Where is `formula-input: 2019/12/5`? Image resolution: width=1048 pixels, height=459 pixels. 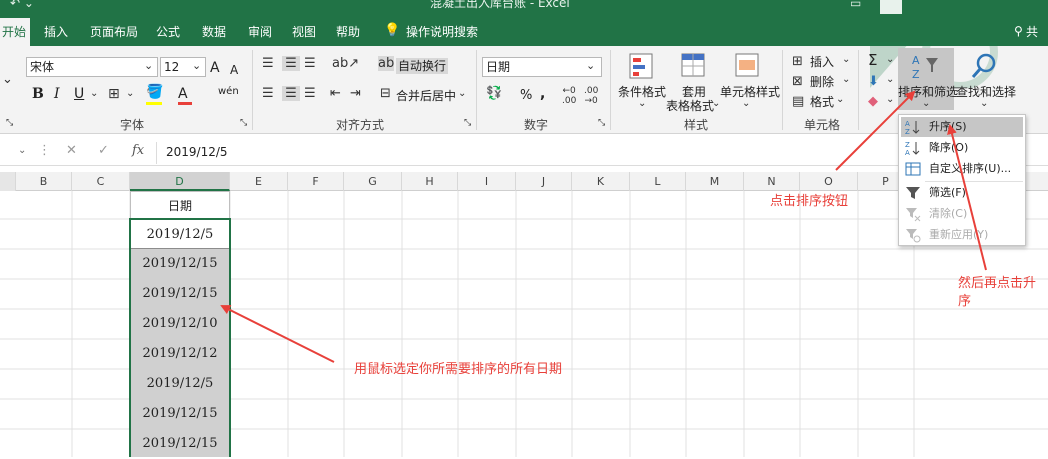
formula-input: 2019/12/5 is located at coordinates (197, 152).